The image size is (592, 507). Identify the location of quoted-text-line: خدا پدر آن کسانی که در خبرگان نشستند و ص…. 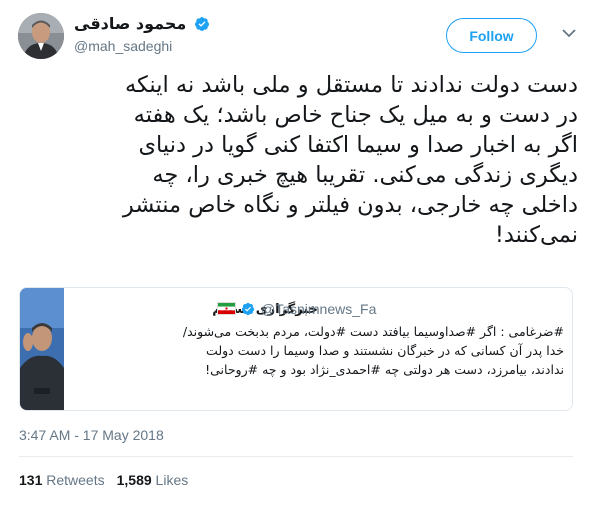
(385, 350).